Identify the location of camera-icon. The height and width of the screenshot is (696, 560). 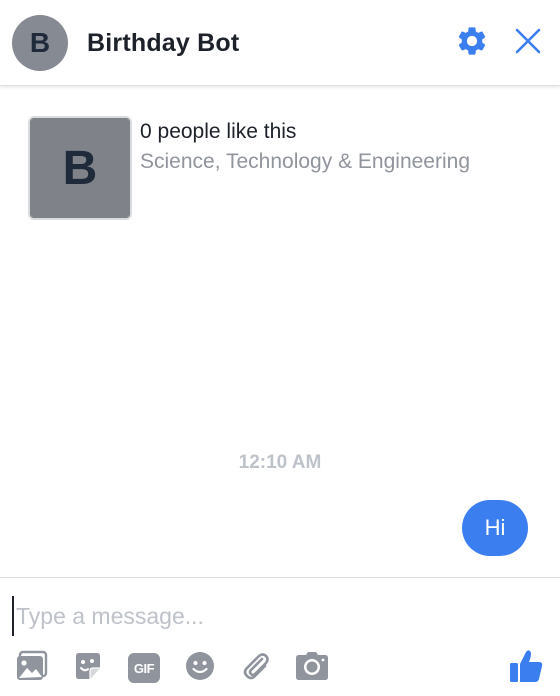
(312, 668).